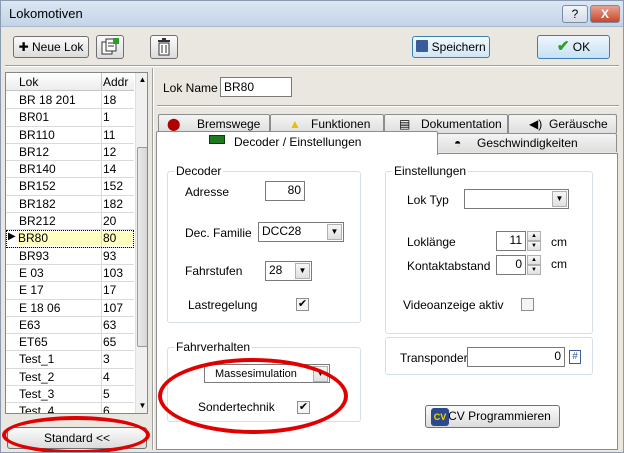 The width and height of the screenshot is (624, 453). Describe the element at coordinates (153, 259) in the screenshot. I see `pane-separator` at that location.